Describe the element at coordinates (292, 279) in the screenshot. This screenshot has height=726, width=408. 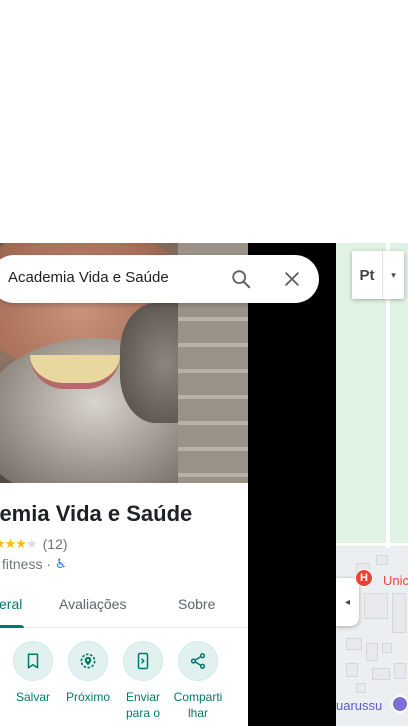
I see `close-icon` at that location.